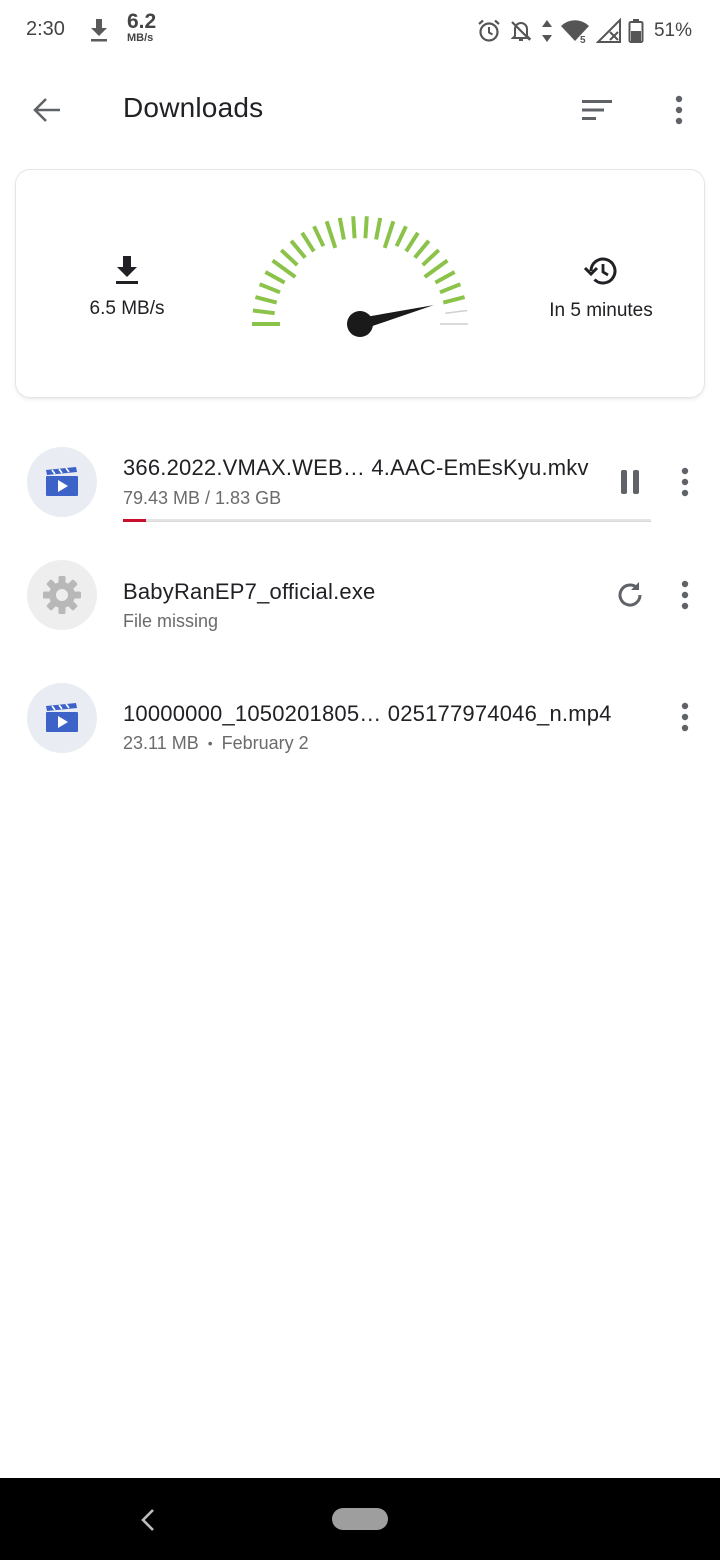  I want to click on page-title: Downloads, so click(193, 107).